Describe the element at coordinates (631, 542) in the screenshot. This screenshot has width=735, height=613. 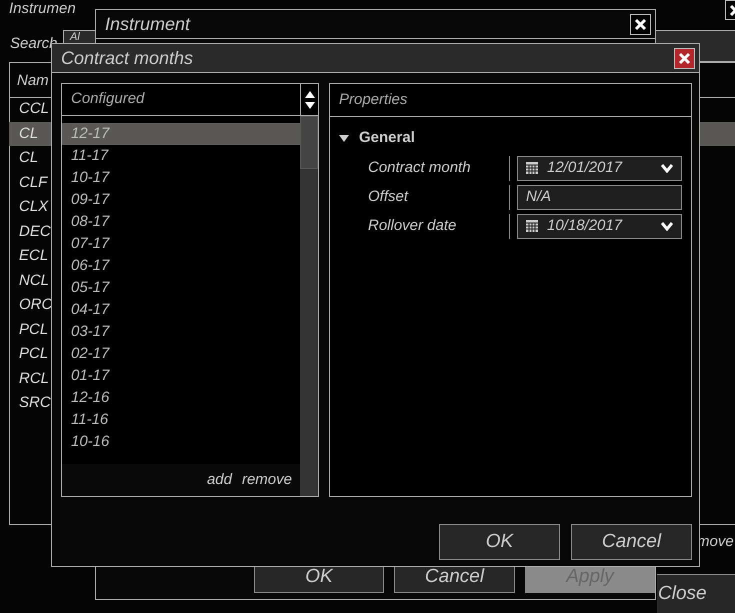
I see `cancel-button: Cancel` at that location.